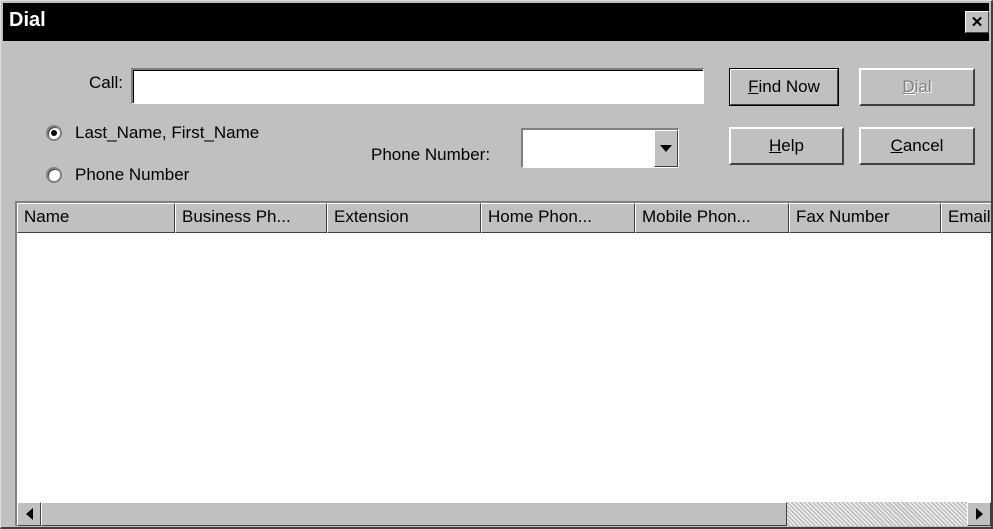 Image resolution: width=993 pixels, height=529 pixels. I want to click on call-input, so click(418, 86).